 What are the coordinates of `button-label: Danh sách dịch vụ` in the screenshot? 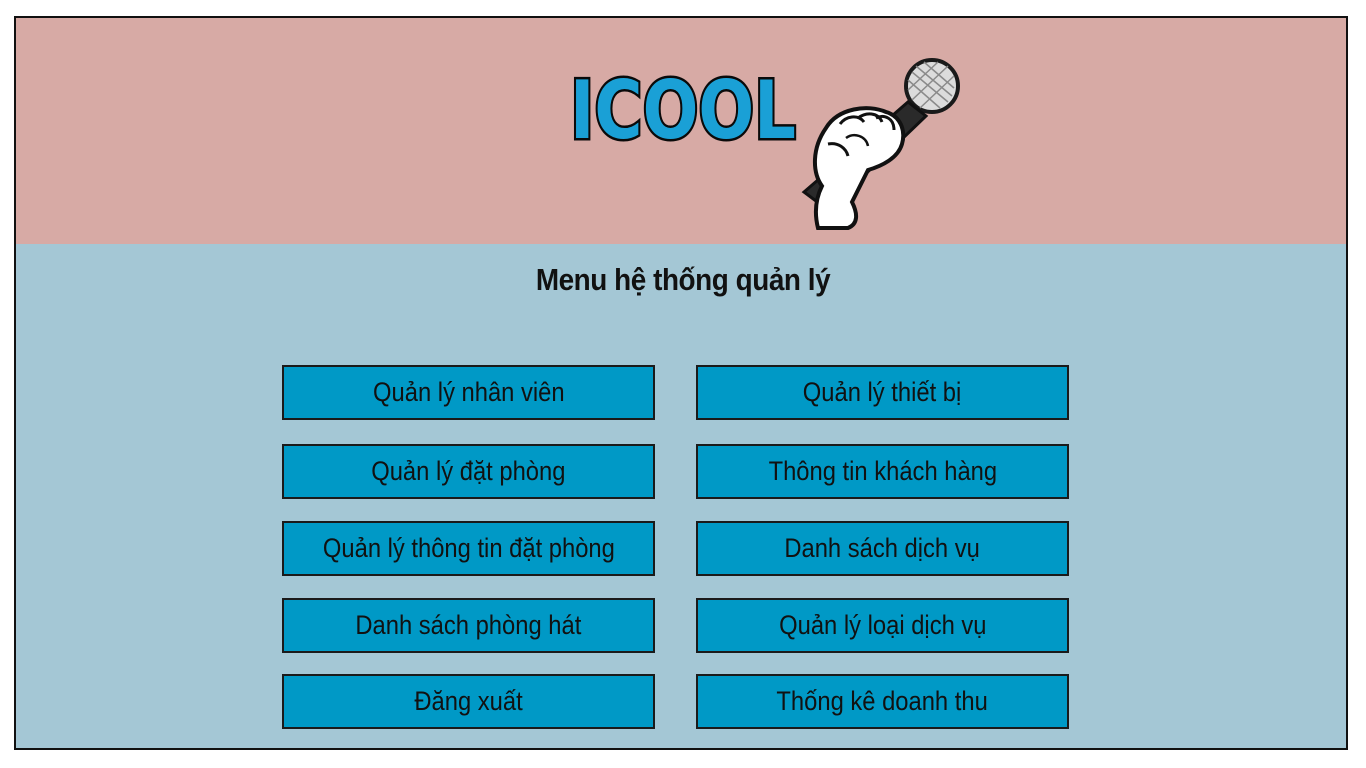 It's located at (882, 548).